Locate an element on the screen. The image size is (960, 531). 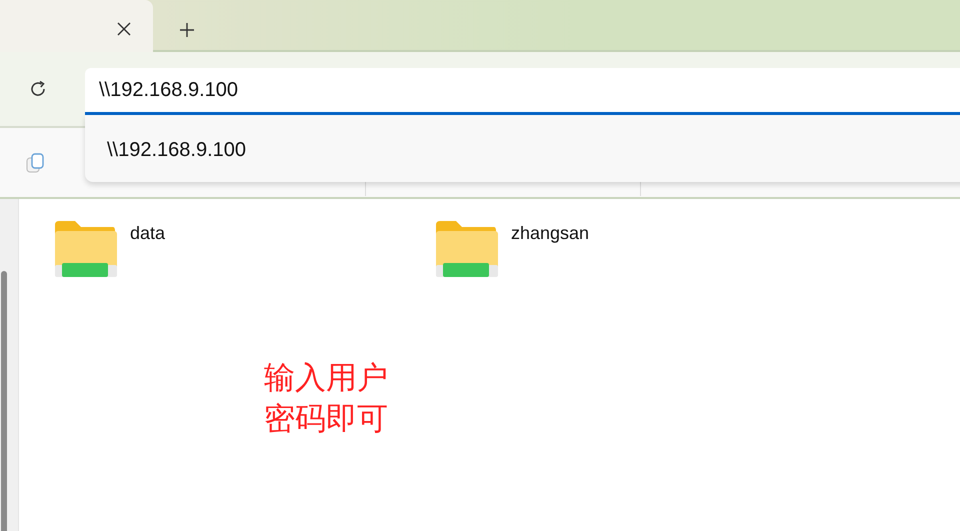
annotation-text: 输入用户密码即可 is located at coordinates (326, 399).